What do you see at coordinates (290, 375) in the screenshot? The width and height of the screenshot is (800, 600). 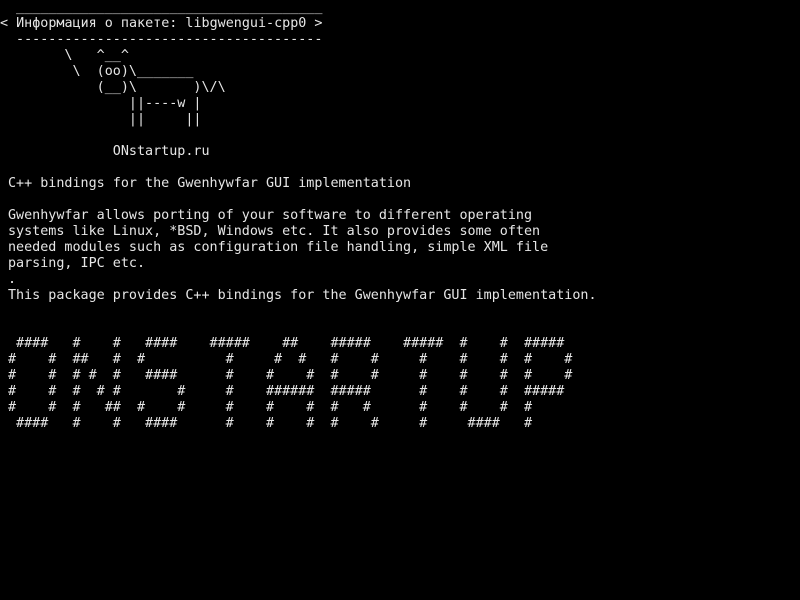 I see `banner-line: # # # # # #### # # # # # # # # # #` at bounding box center [290, 375].